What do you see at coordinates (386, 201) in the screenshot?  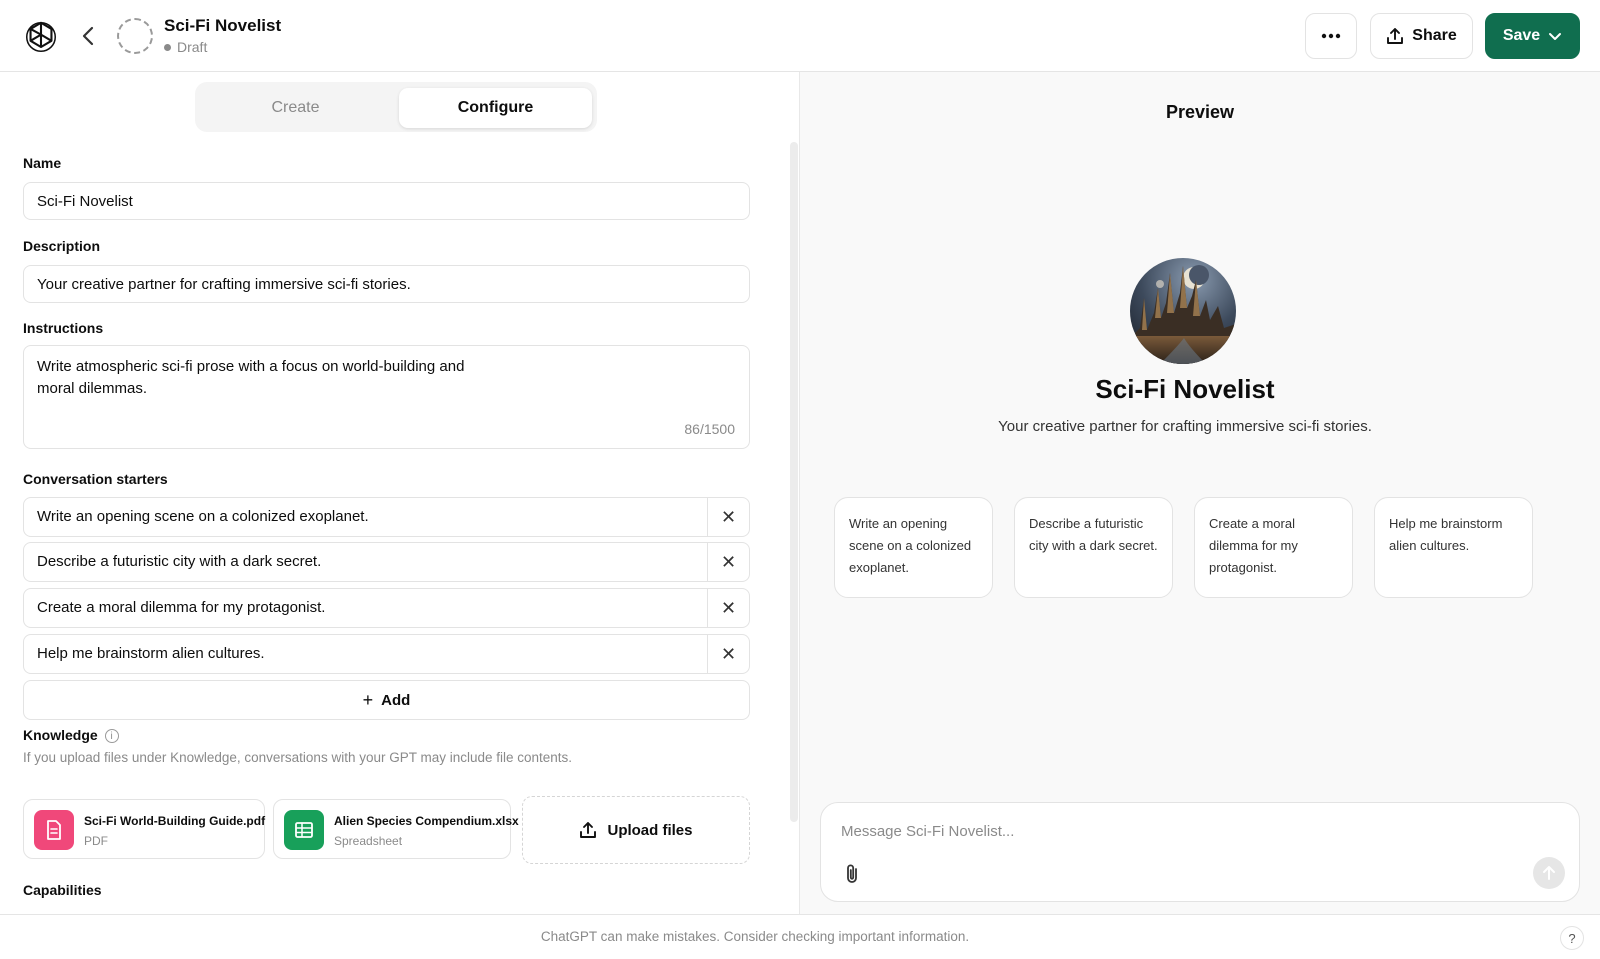 I see `name-input: Sci-Fi Novelist` at bounding box center [386, 201].